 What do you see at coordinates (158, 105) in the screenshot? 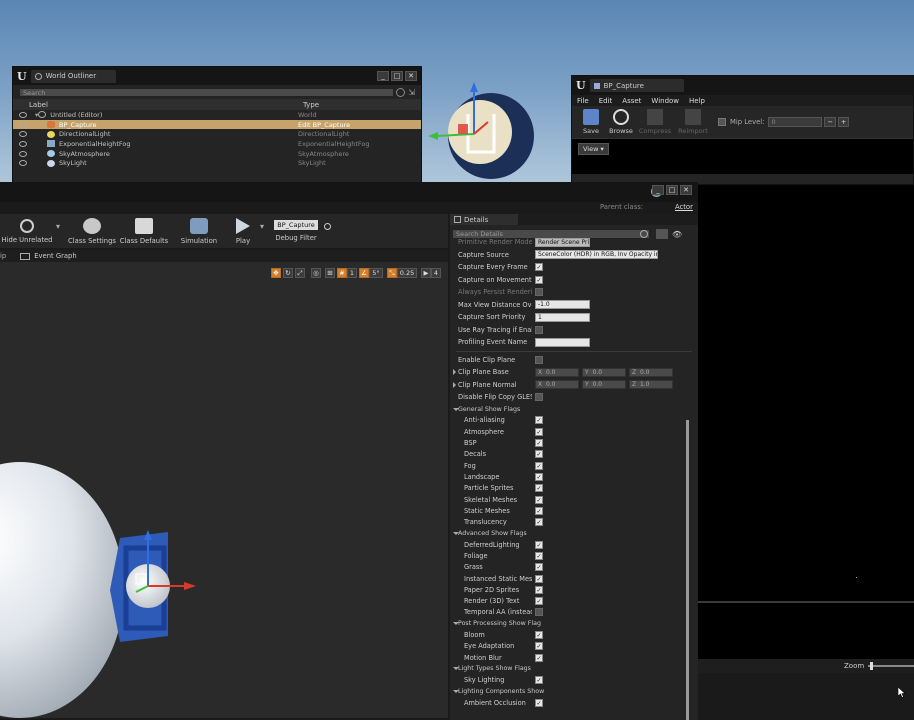
I see `col-label-header: Label` at bounding box center [158, 105].